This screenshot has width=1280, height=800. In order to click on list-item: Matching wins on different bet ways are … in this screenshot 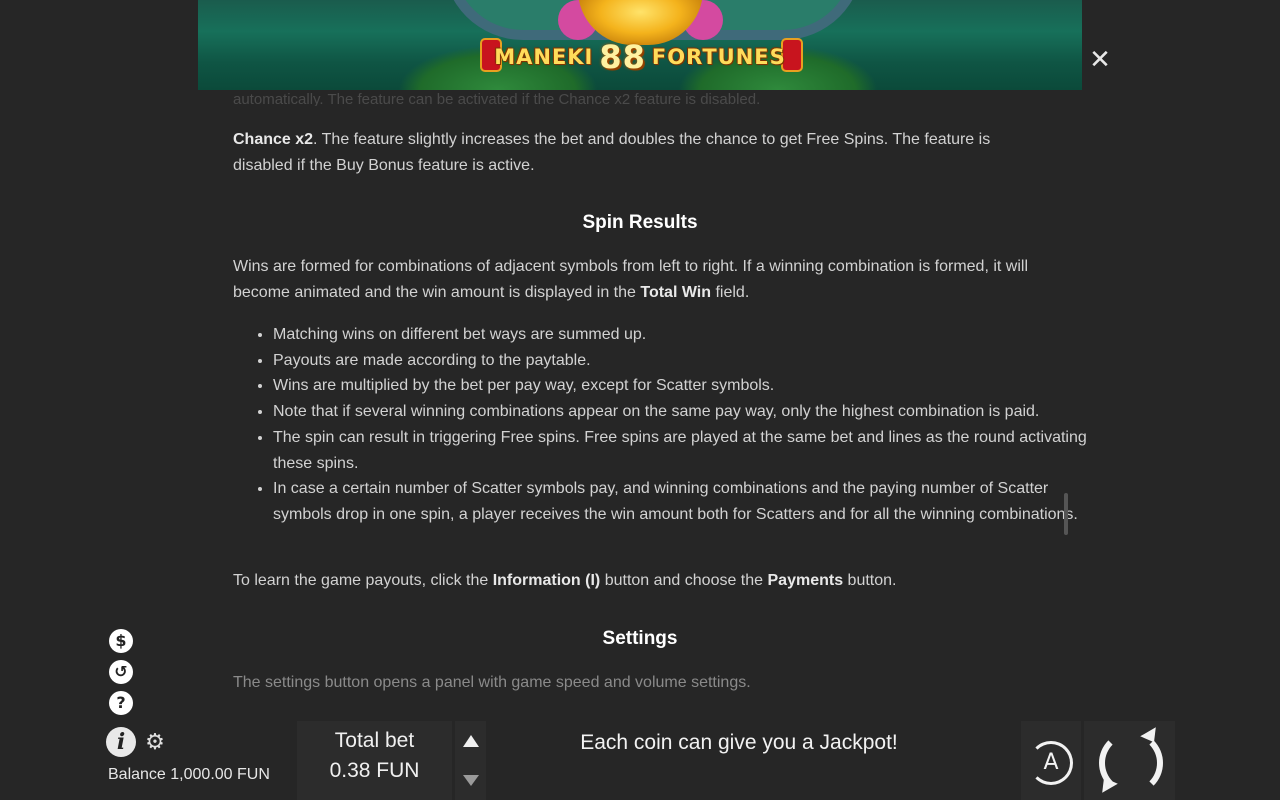, I will do `click(683, 335)`.